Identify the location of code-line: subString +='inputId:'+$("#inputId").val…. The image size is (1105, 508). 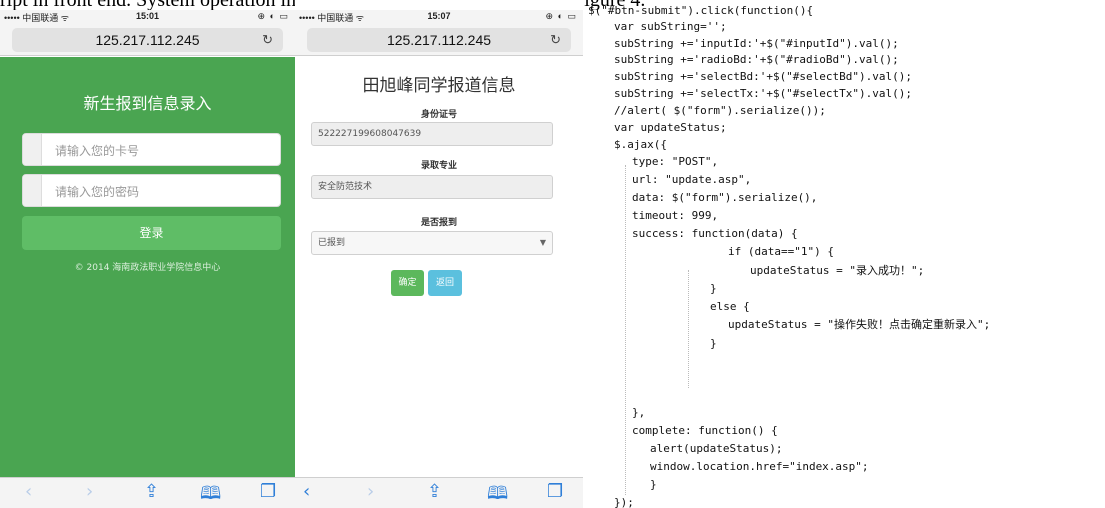
(756, 43).